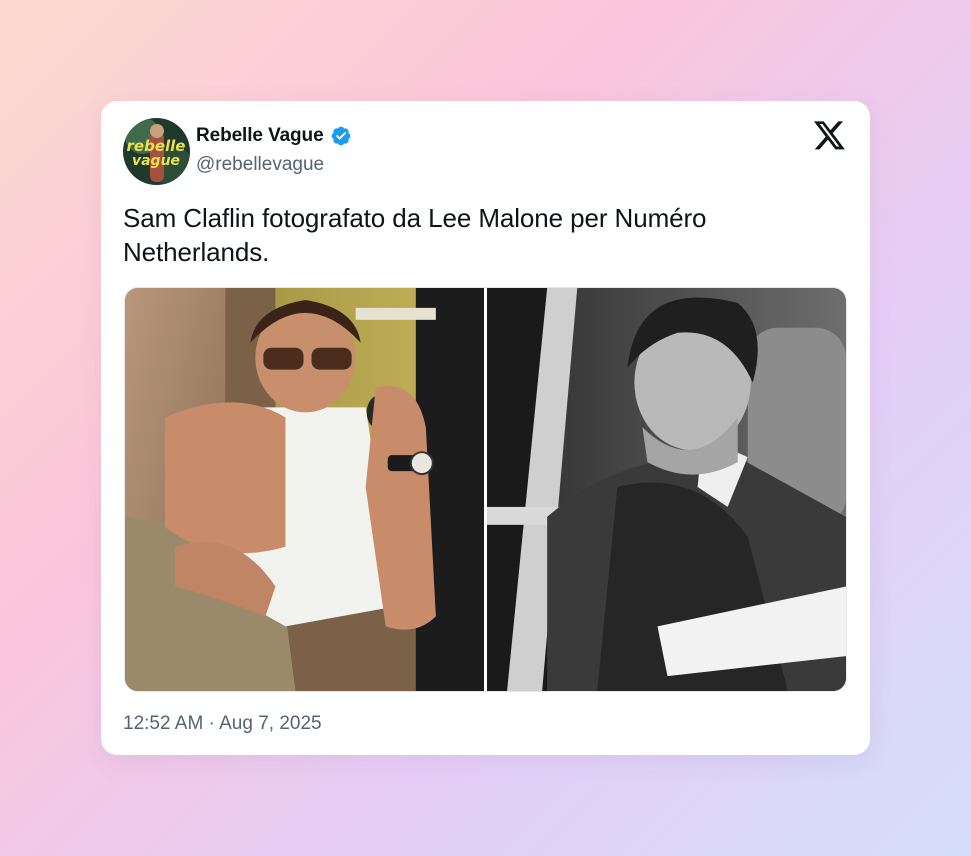 The height and width of the screenshot is (856, 971). I want to click on avatar-image: rebelle vague, so click(156, 151).